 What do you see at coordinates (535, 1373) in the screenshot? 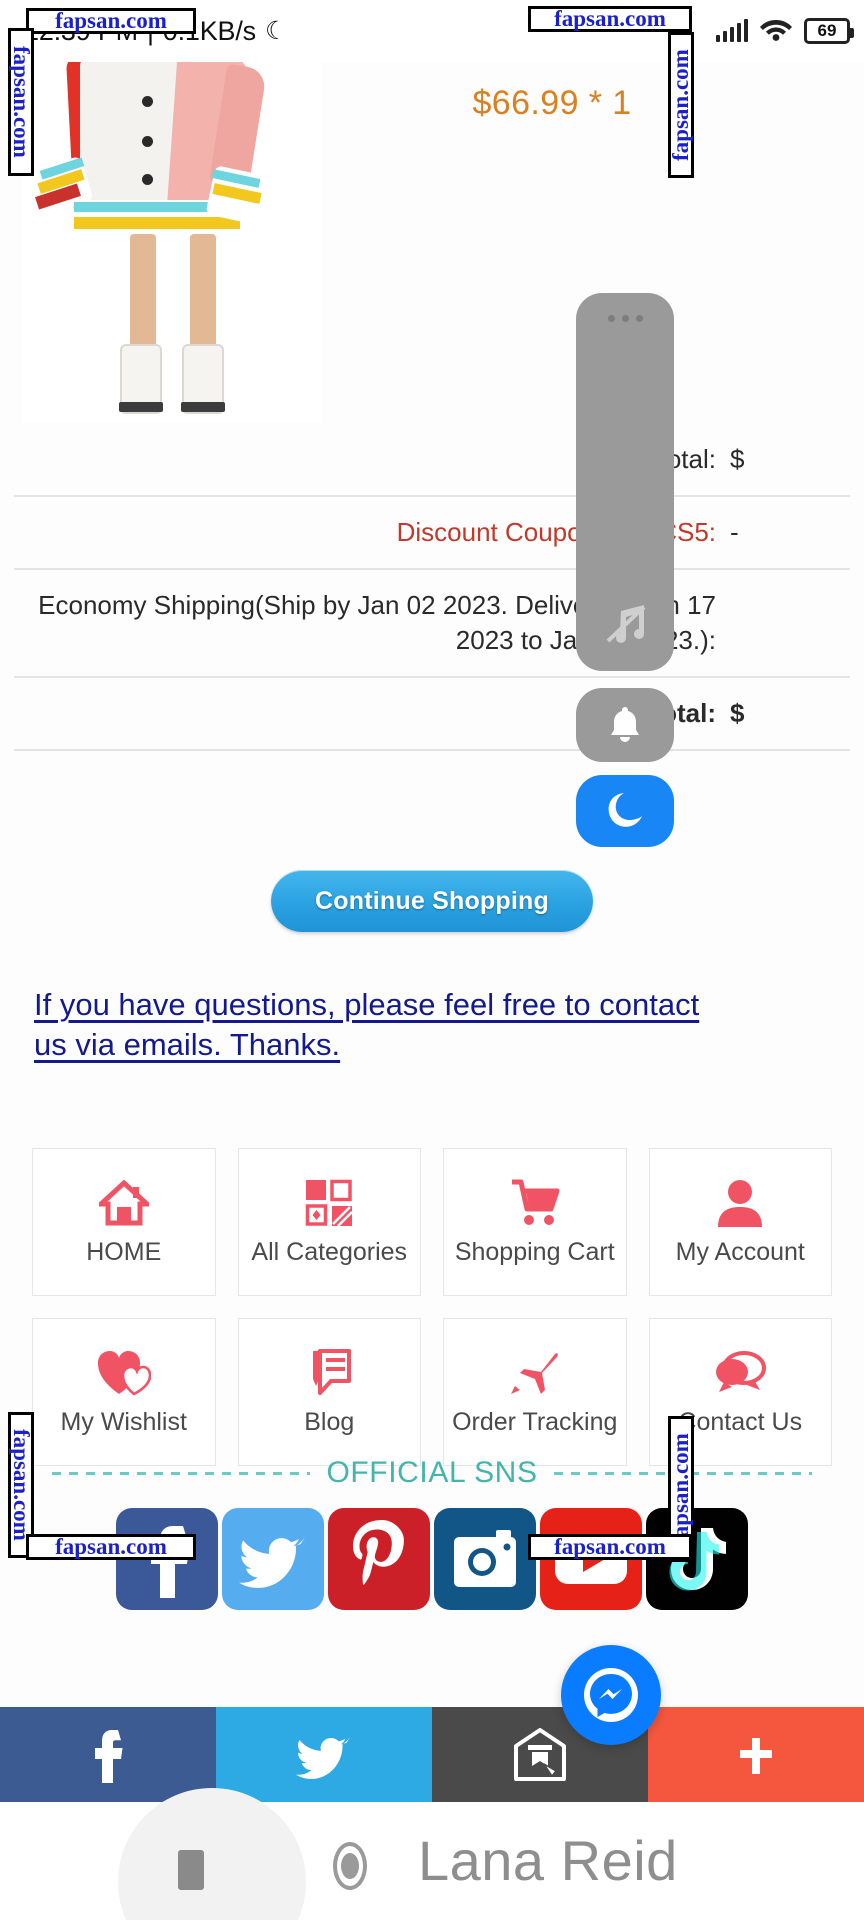
I see `airplane-tracking-icon` at bounding box center [535, 1373].